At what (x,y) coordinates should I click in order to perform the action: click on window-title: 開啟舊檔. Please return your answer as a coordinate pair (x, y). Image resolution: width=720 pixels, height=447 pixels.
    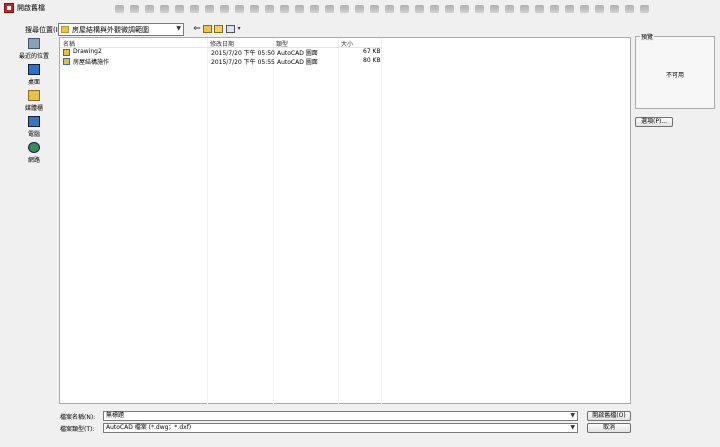
    Looking at the image, I should click on (31, 8).